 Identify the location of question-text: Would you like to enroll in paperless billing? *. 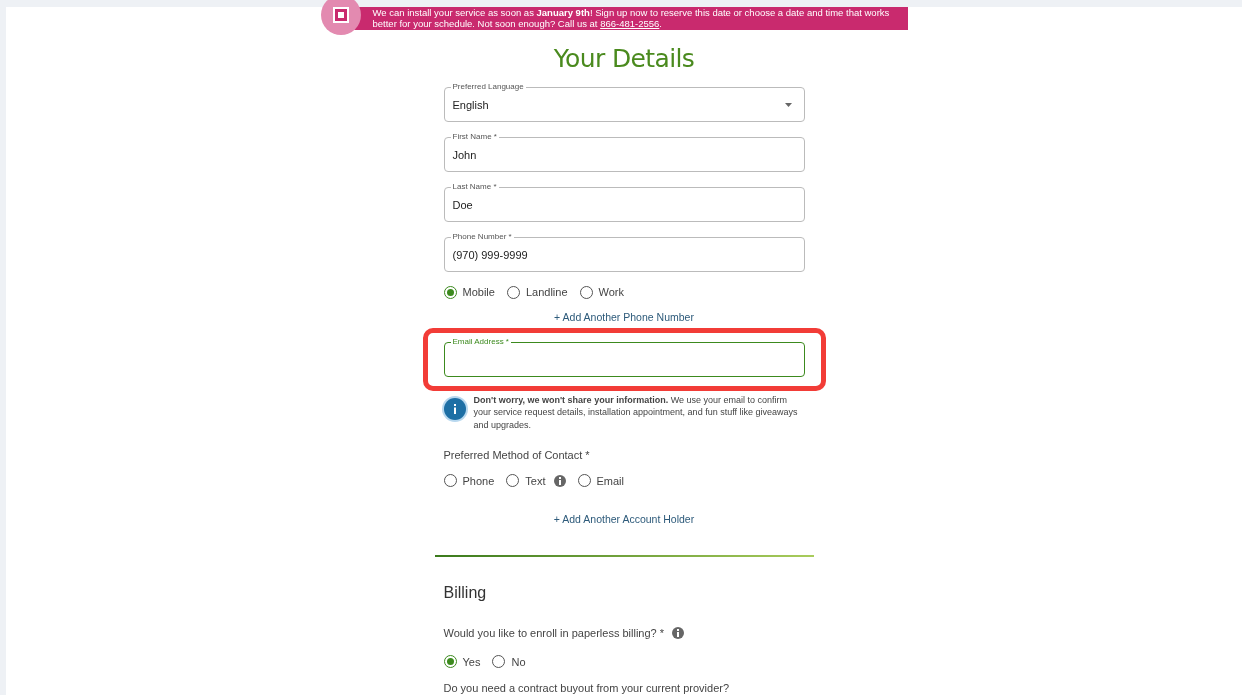
(554, 633).